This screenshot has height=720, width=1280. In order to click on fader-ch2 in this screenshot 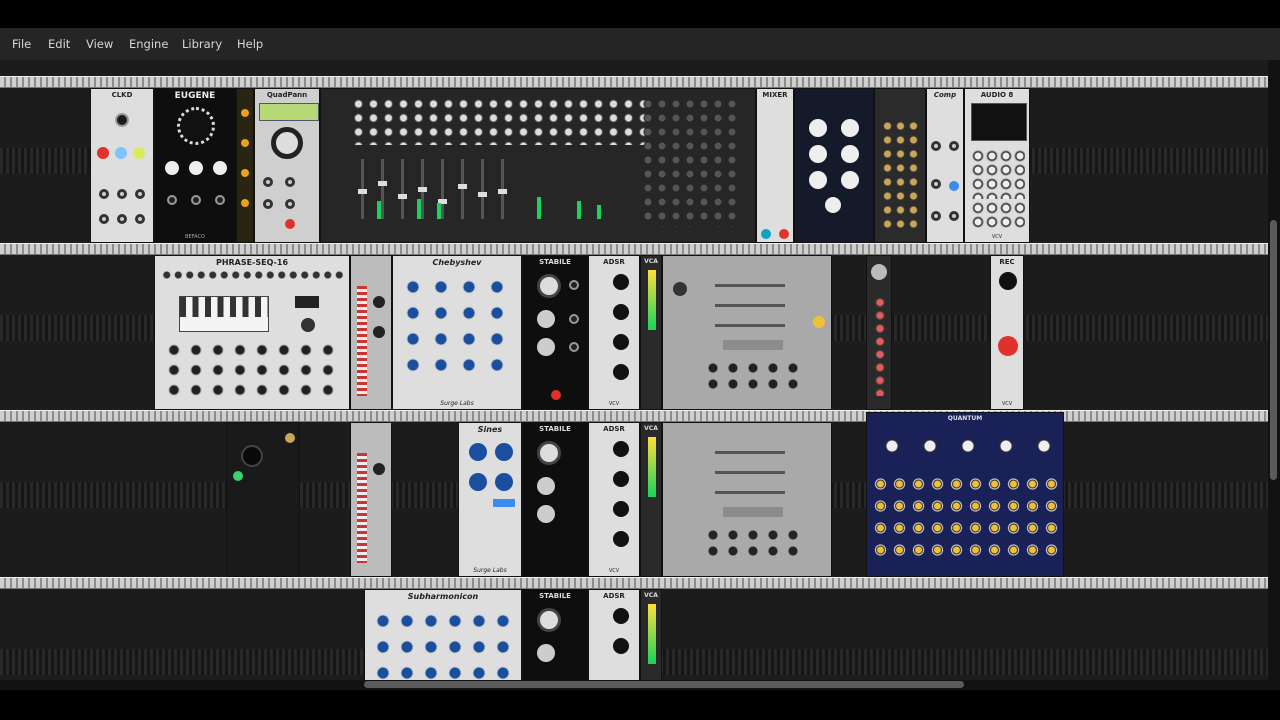, I will do `click(382, 189)`.